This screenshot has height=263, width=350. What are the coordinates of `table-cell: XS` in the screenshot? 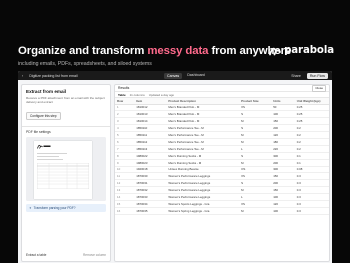 It's located at (255, 176).